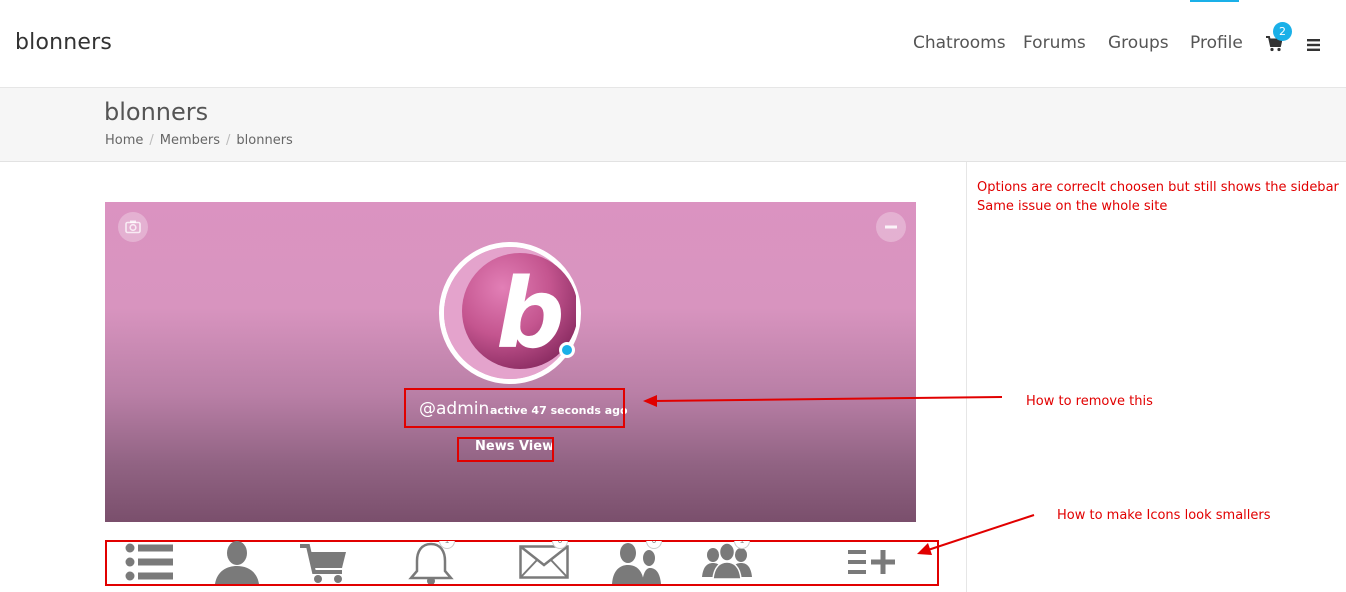 The height and width of the screenshot is (592, 1346). I want to click on icons-note: How to make Icons look smallers, so click(1164, 515).